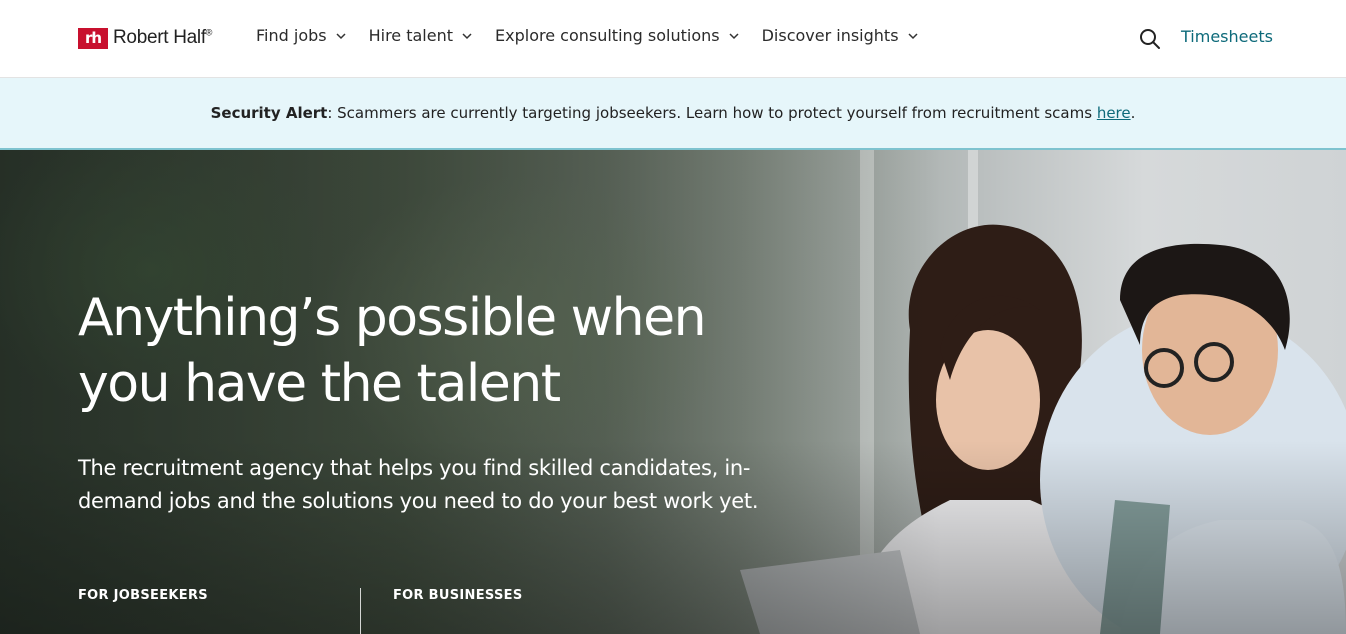  Describe the element at coordinates (93, 38) in the screenshot. I see `logo-mark: rh` at that location.